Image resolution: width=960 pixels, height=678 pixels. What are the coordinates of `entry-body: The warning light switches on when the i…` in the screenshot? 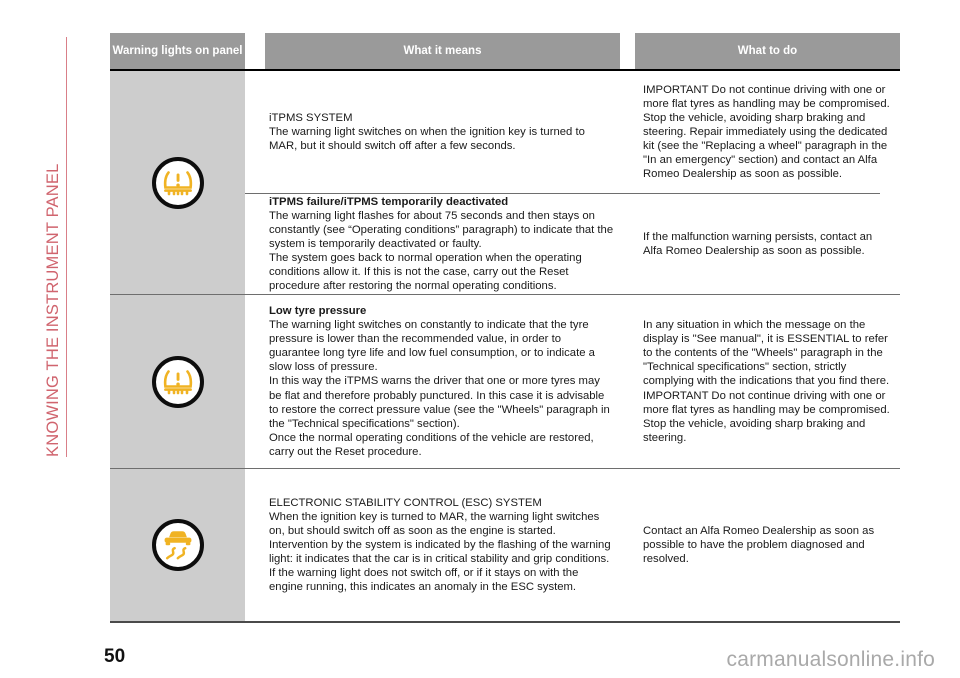 It's located at (427, 139).